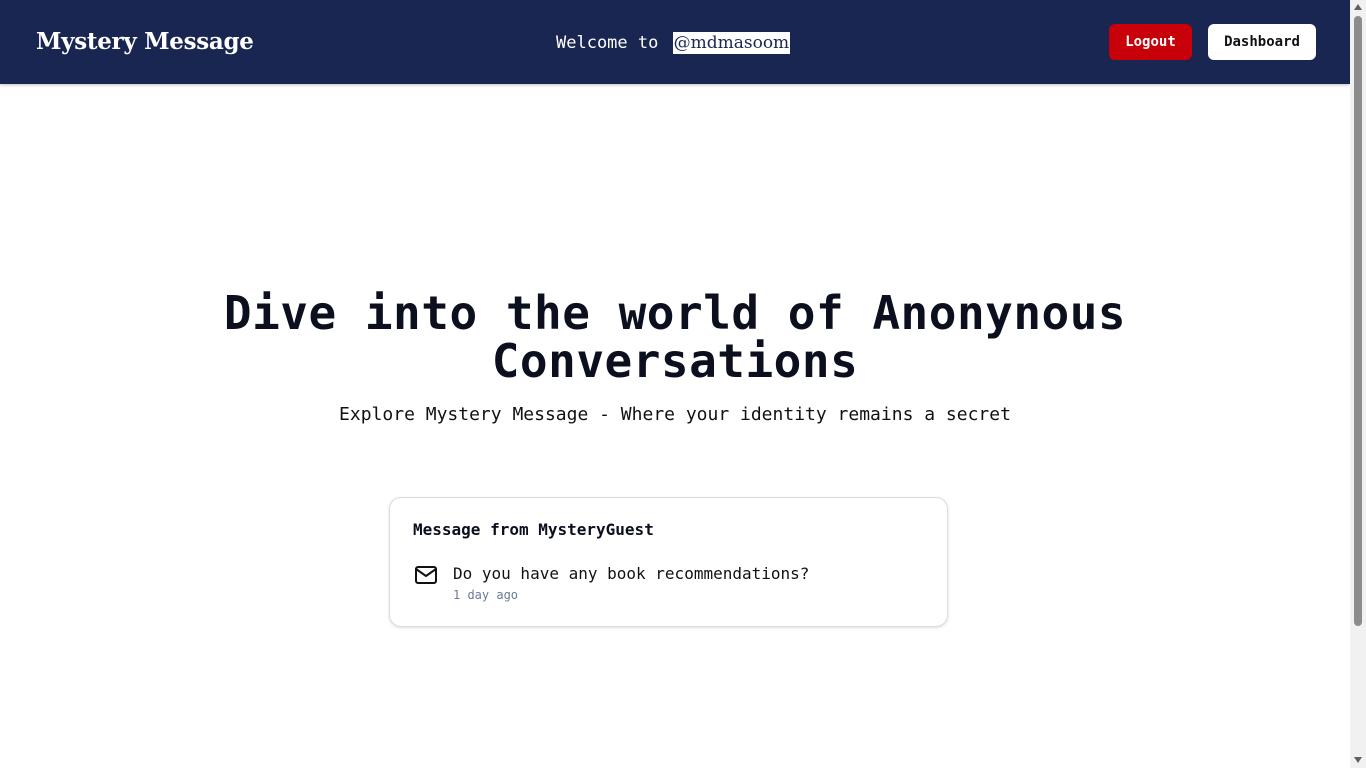 This screenshot has width=1366, height=768. What do you see at coordinates (1150, 42) in the screenshot?
I see `logout-button: Logout` at bounding box center [1150, 42].